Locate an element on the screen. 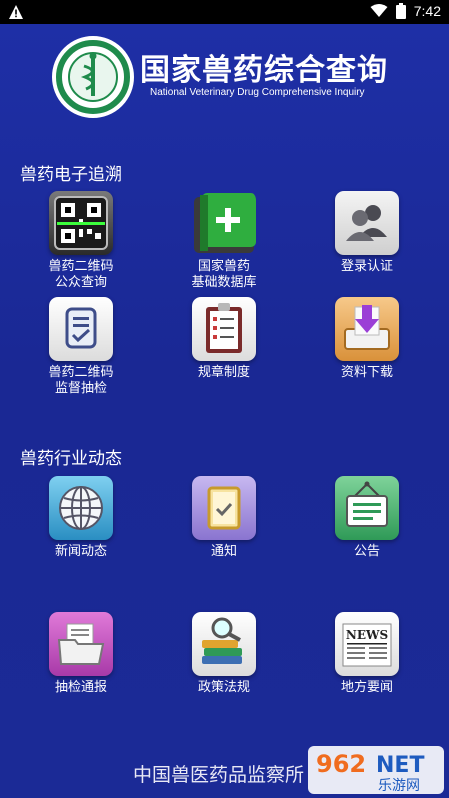 The image size is (449, 798). tile-label: 国家兽药 基础数据库 is located at coordinates (224, 274).